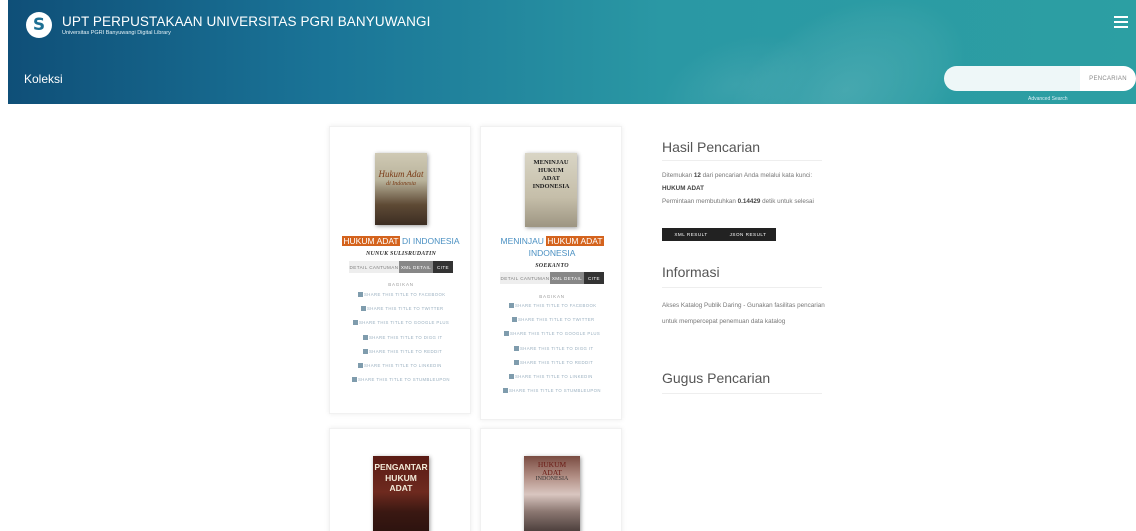 This screenshot has height=531, width=1136. Describe the element at coordinates (1121, 22) in the screenshot. I see `hamburger-menu-icon` at that location.